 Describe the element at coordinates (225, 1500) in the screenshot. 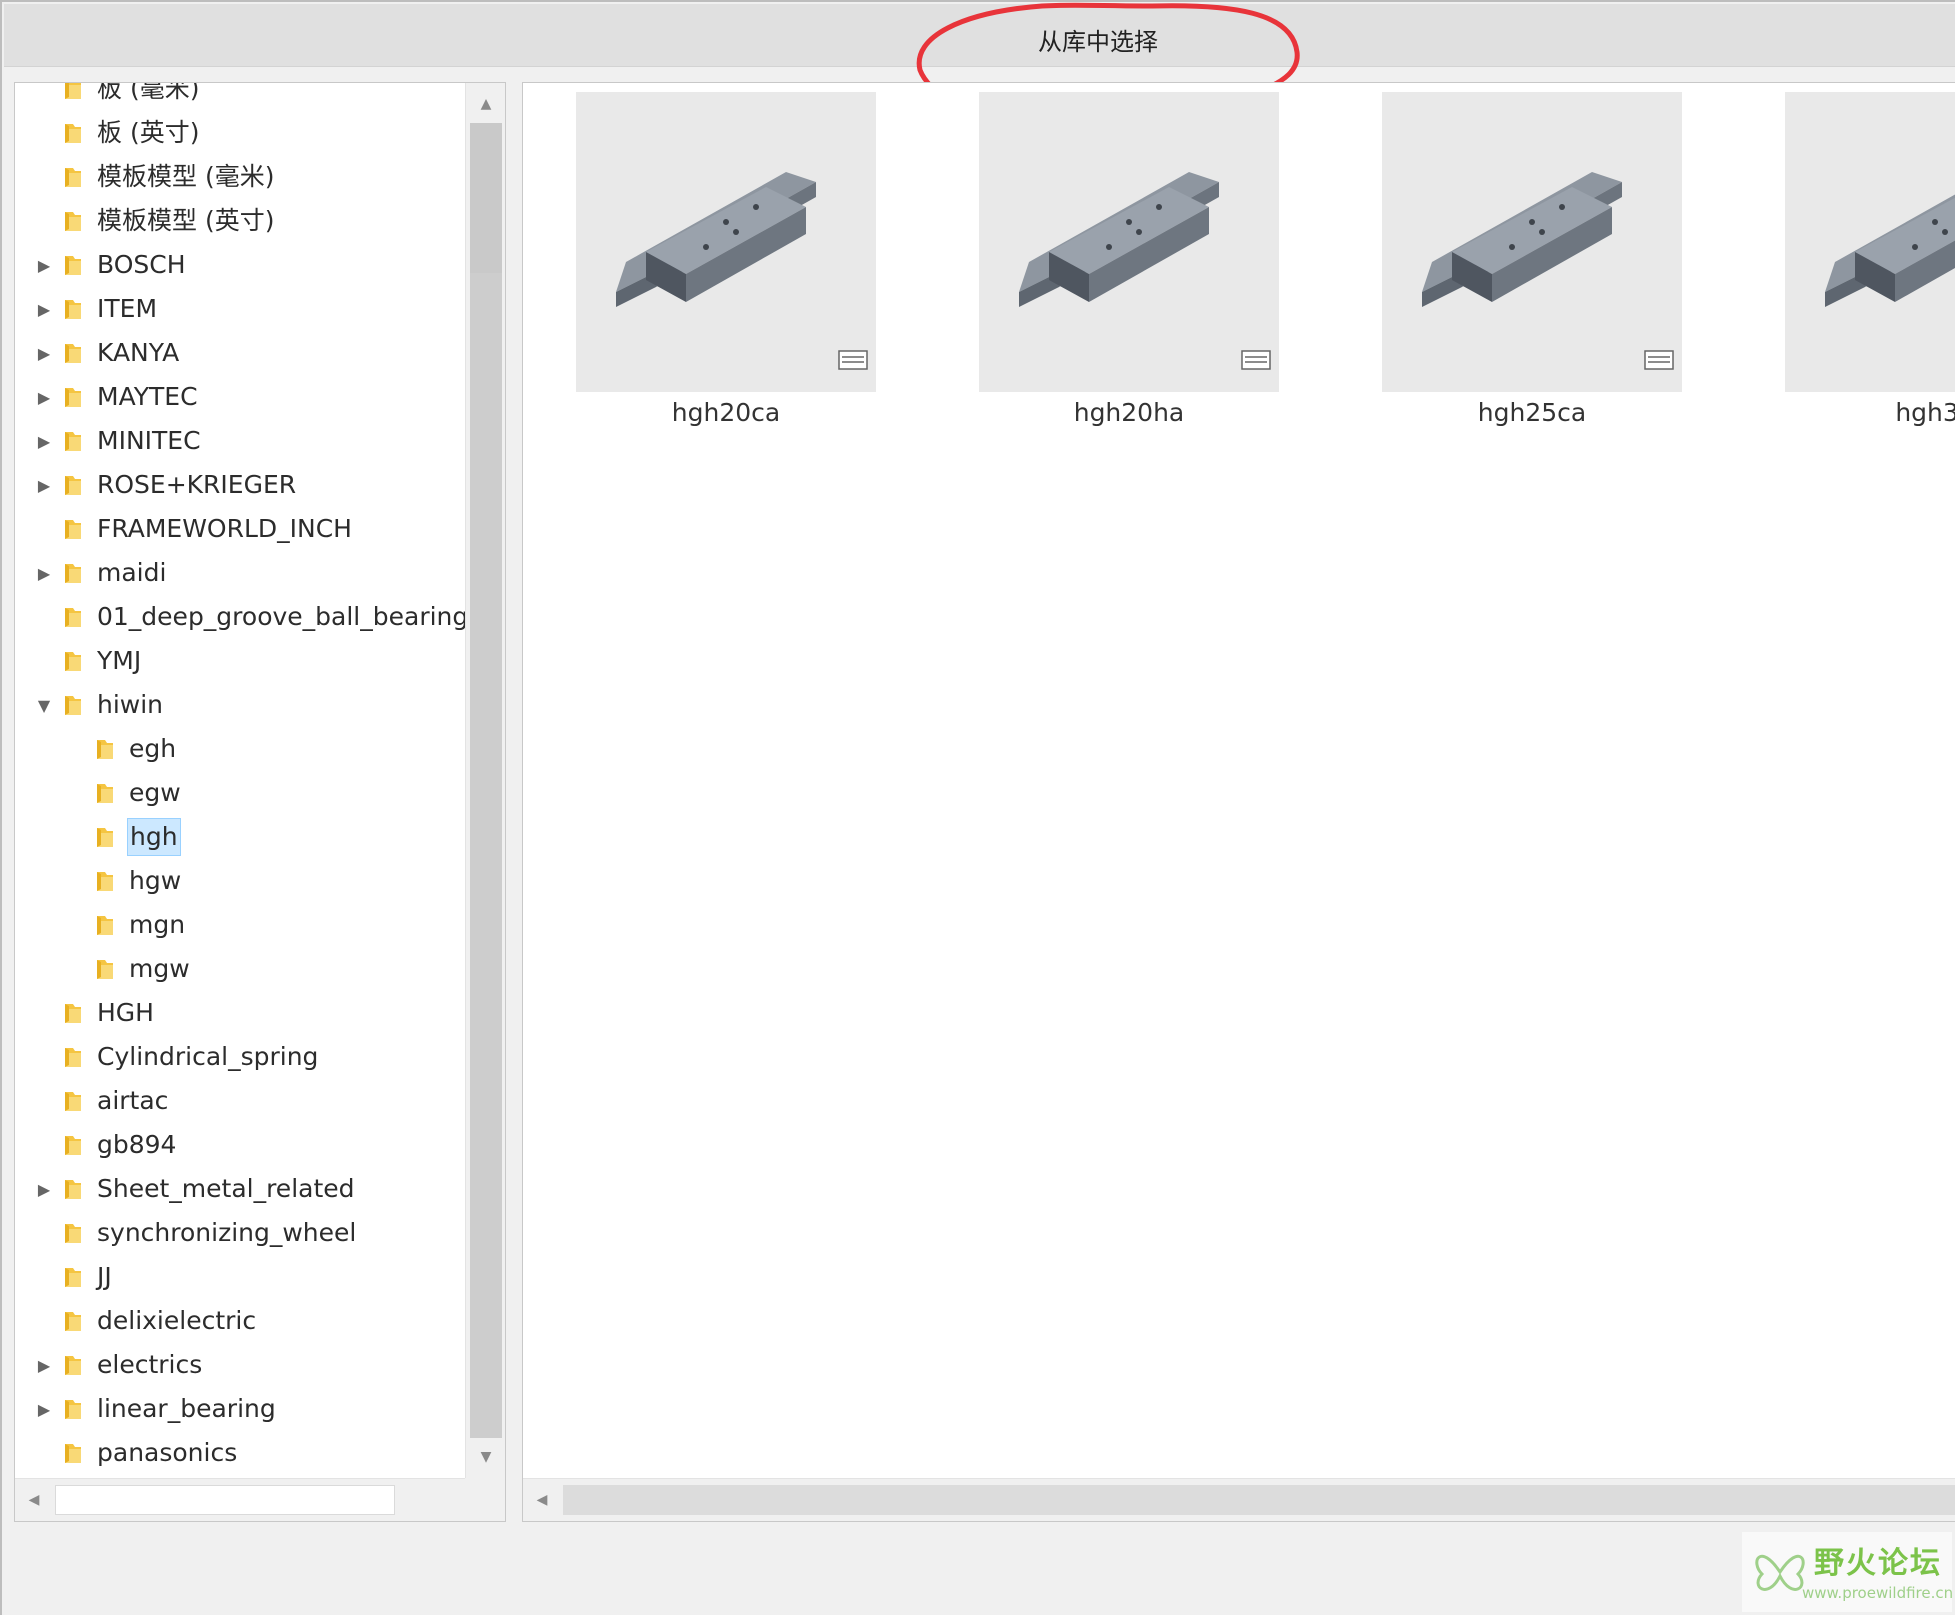

I see `tree-hscroll-thumb` at that location.